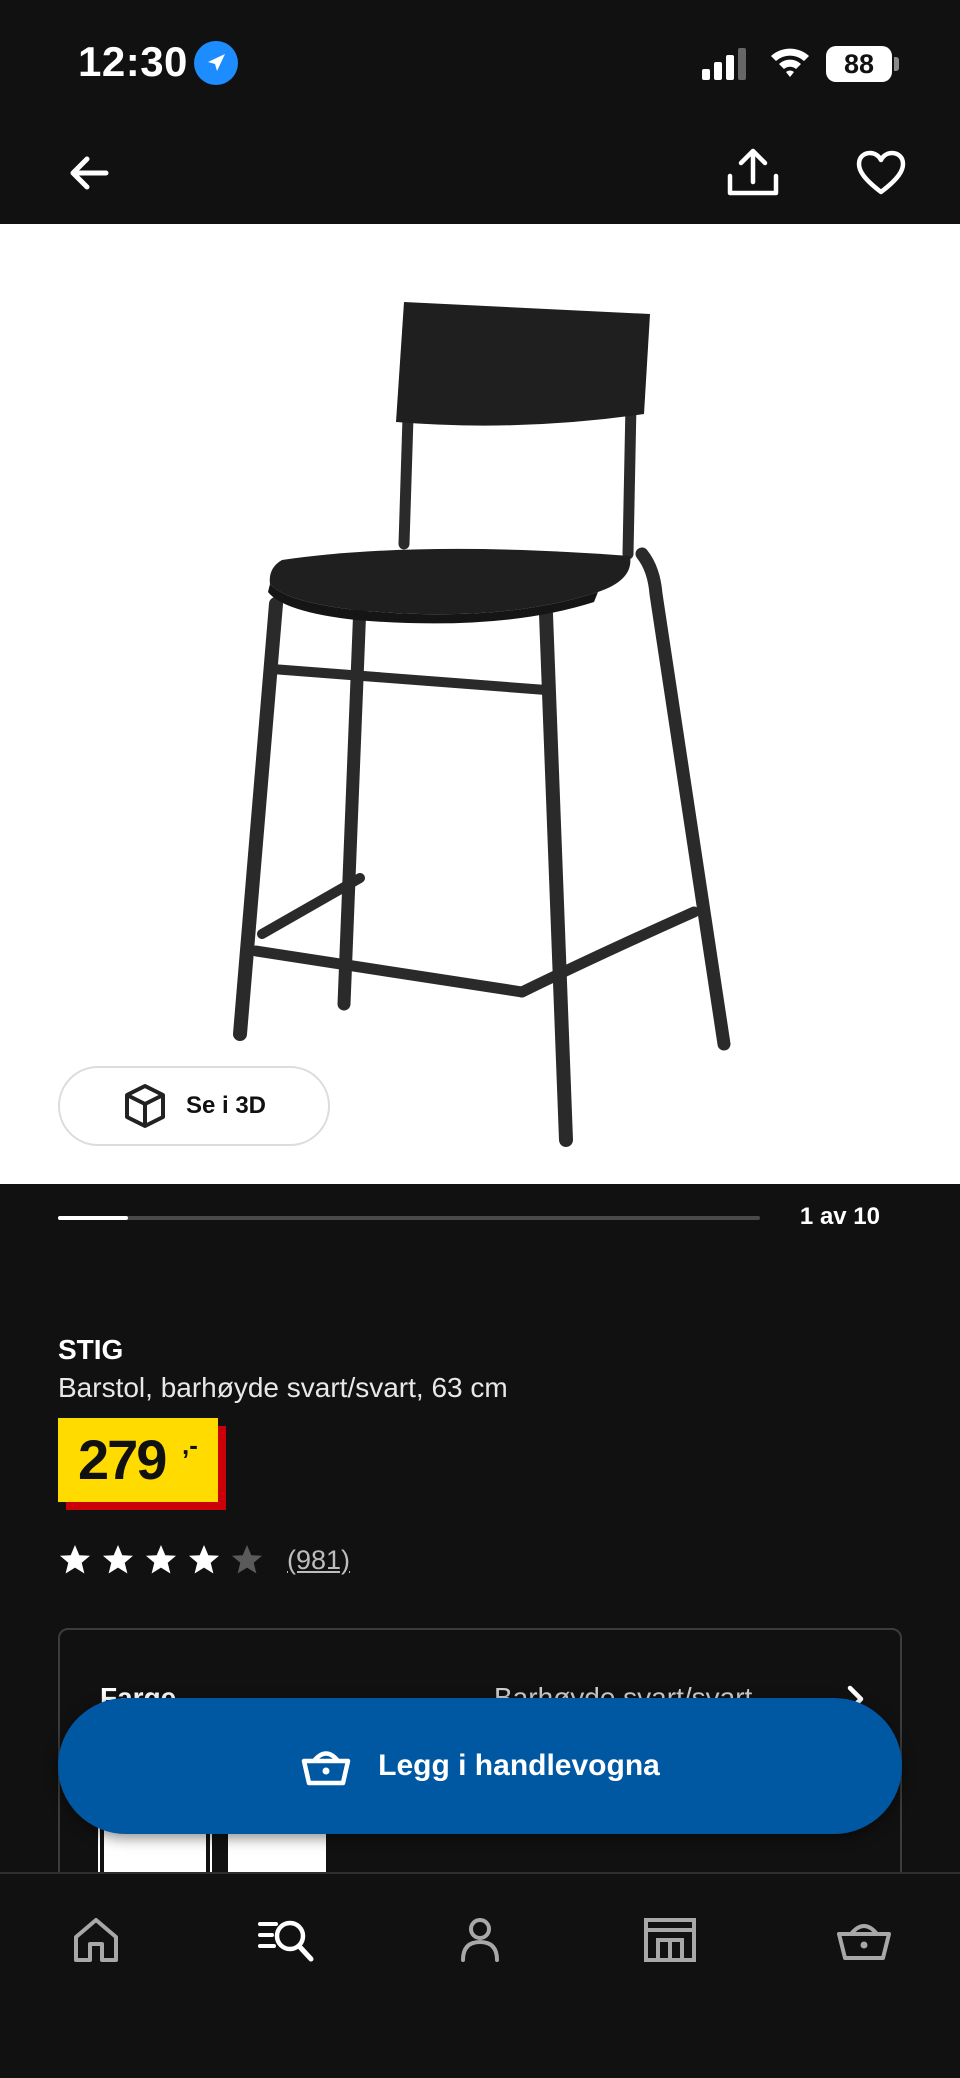 The width and height of the screenshot is (960, 2078). I want to click on product-description: Barstol, barhøyde svart/svart, 63 cm, so click(283, 1387).